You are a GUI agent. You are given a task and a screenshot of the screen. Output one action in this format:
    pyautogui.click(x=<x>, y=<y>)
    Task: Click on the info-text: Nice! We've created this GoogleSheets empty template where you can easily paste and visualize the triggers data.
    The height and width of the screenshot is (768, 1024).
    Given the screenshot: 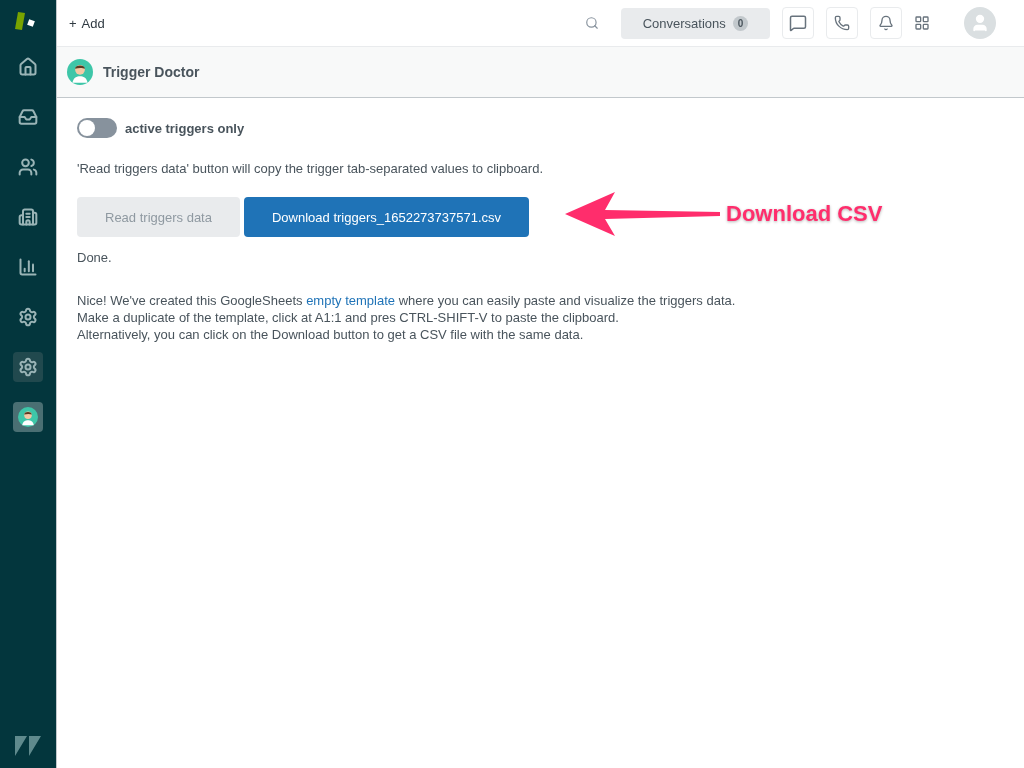 What is the action you would take?
    pyautogui.click(x=407, y=300)
    